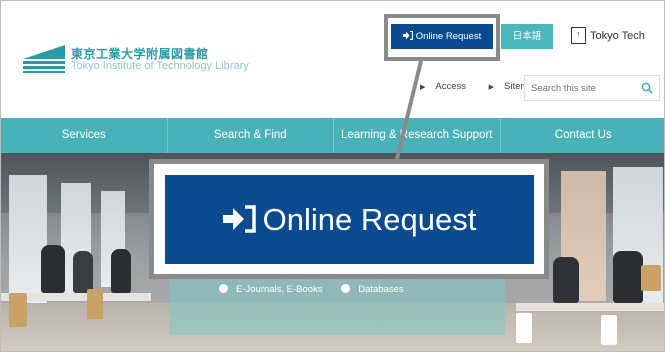  I want to click on search-icon, so click(647, 88).